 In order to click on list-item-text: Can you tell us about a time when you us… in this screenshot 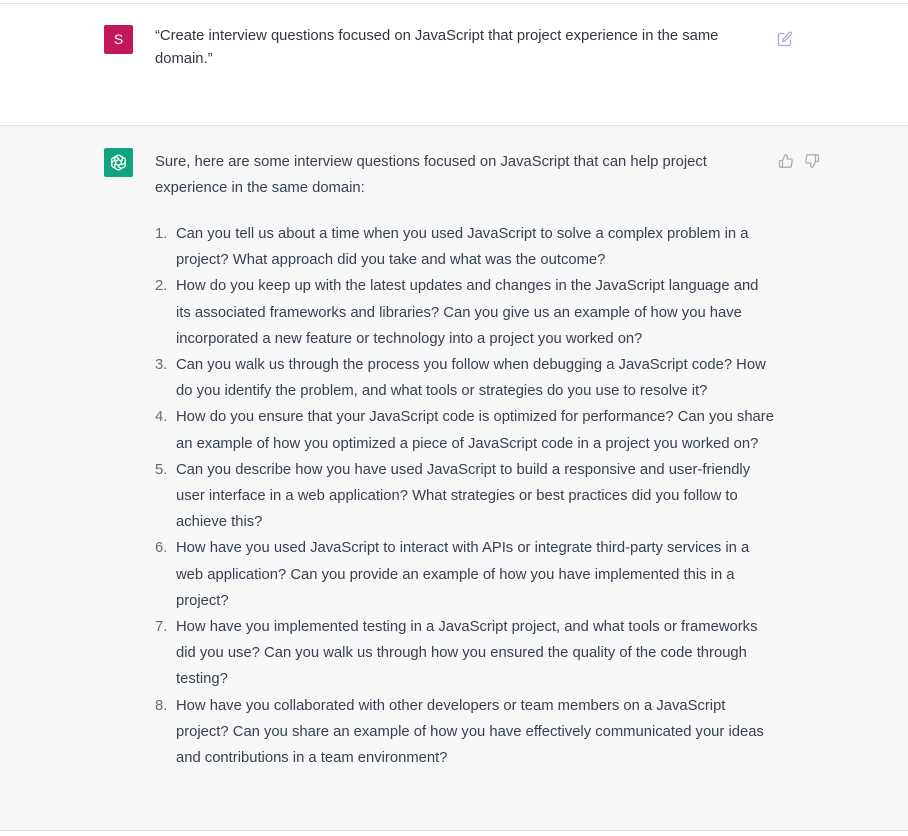, I will do `click(462, 247)`.